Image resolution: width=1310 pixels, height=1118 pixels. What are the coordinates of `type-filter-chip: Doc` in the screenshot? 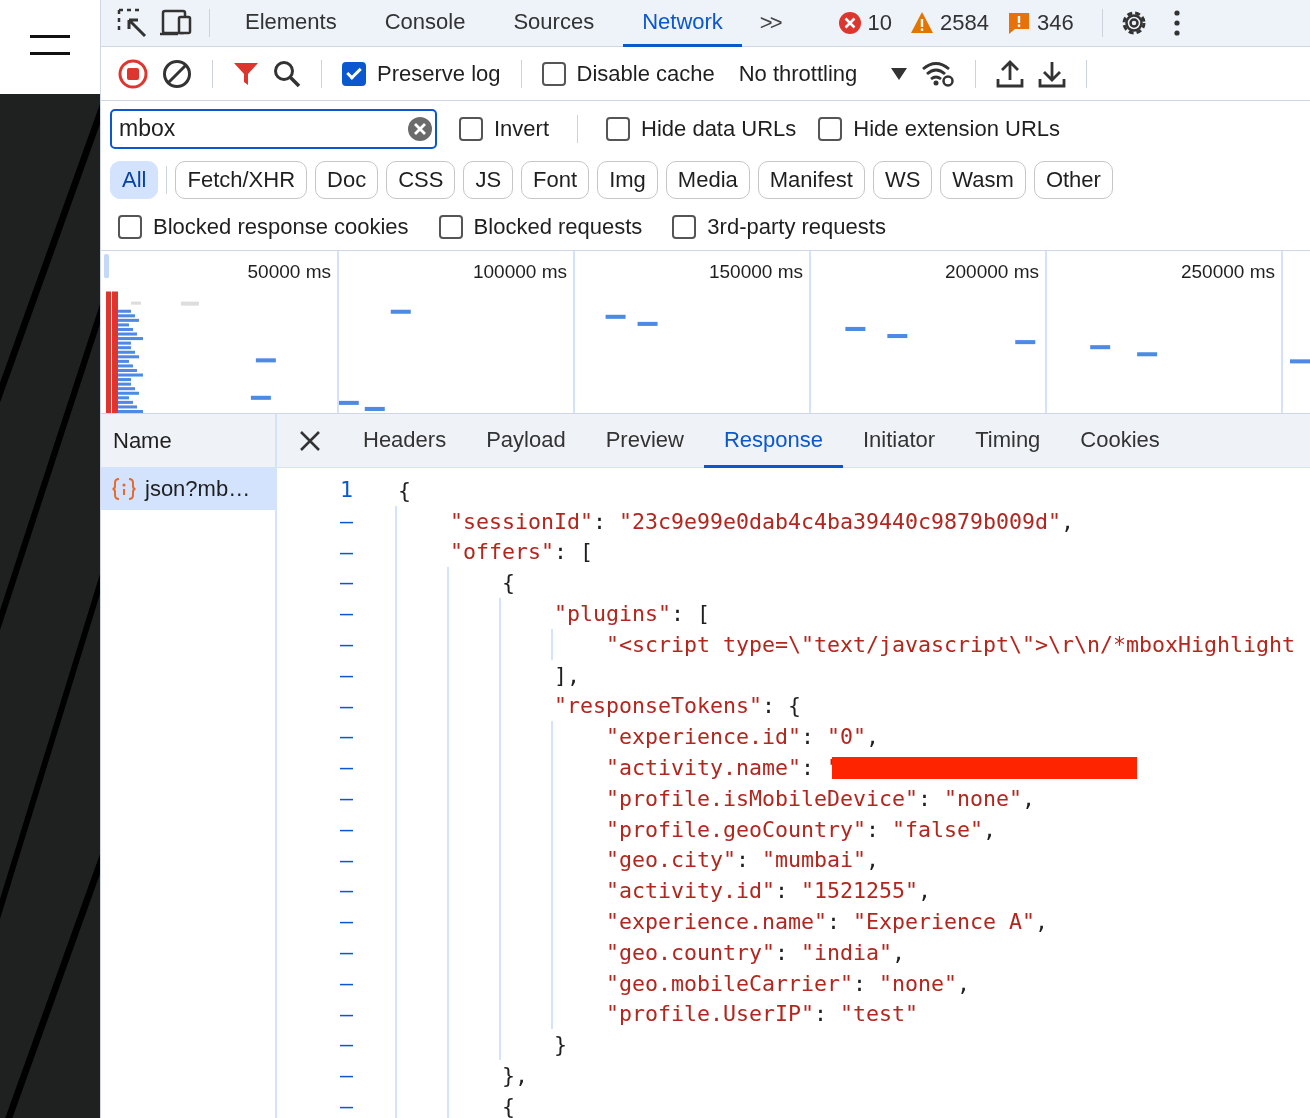 It's located at (347, 180).